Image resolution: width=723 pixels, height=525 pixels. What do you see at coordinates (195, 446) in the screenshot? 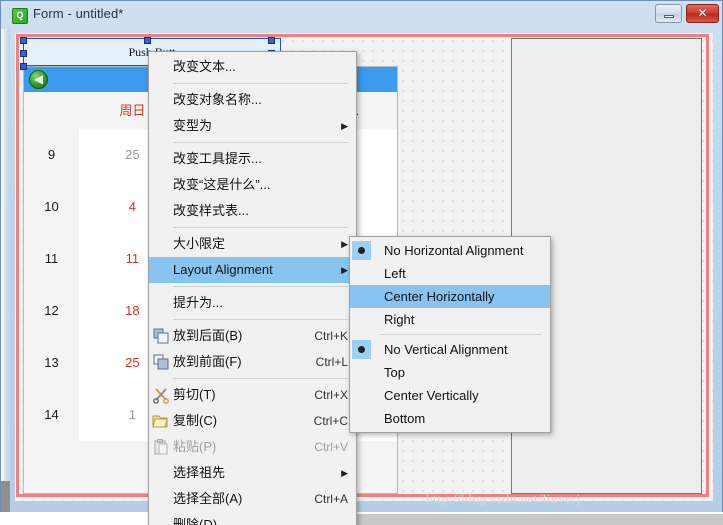
I see `context-menu-item-label: 粘贴(P)` at bounding box center [195, 446].